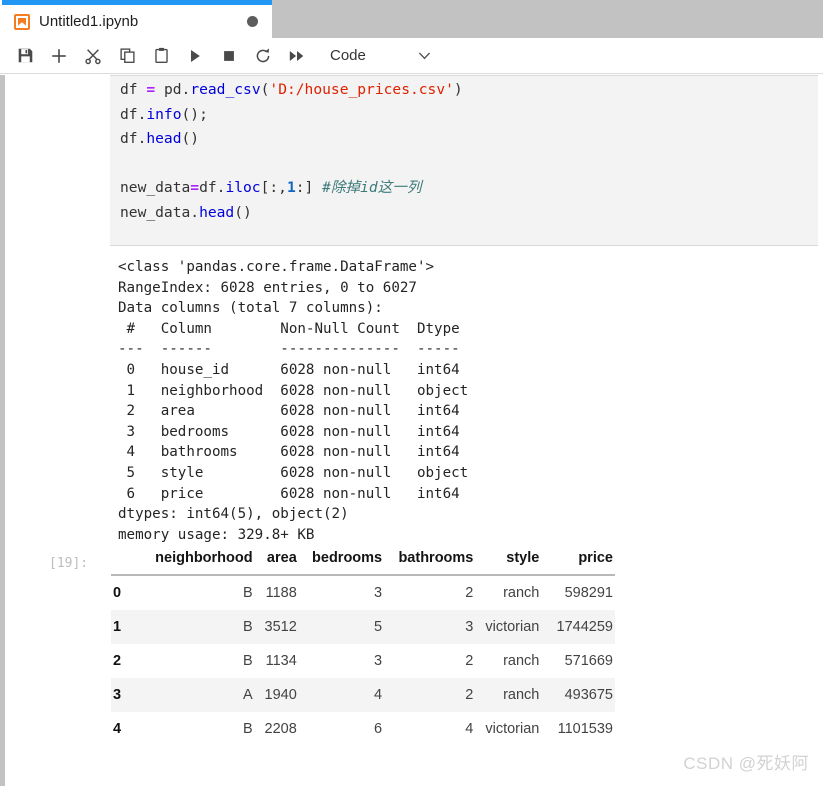 This screenshot has width=823, height=786. I want to click on window-titlebar: Untitled1.ipynb, so click(411, 19).